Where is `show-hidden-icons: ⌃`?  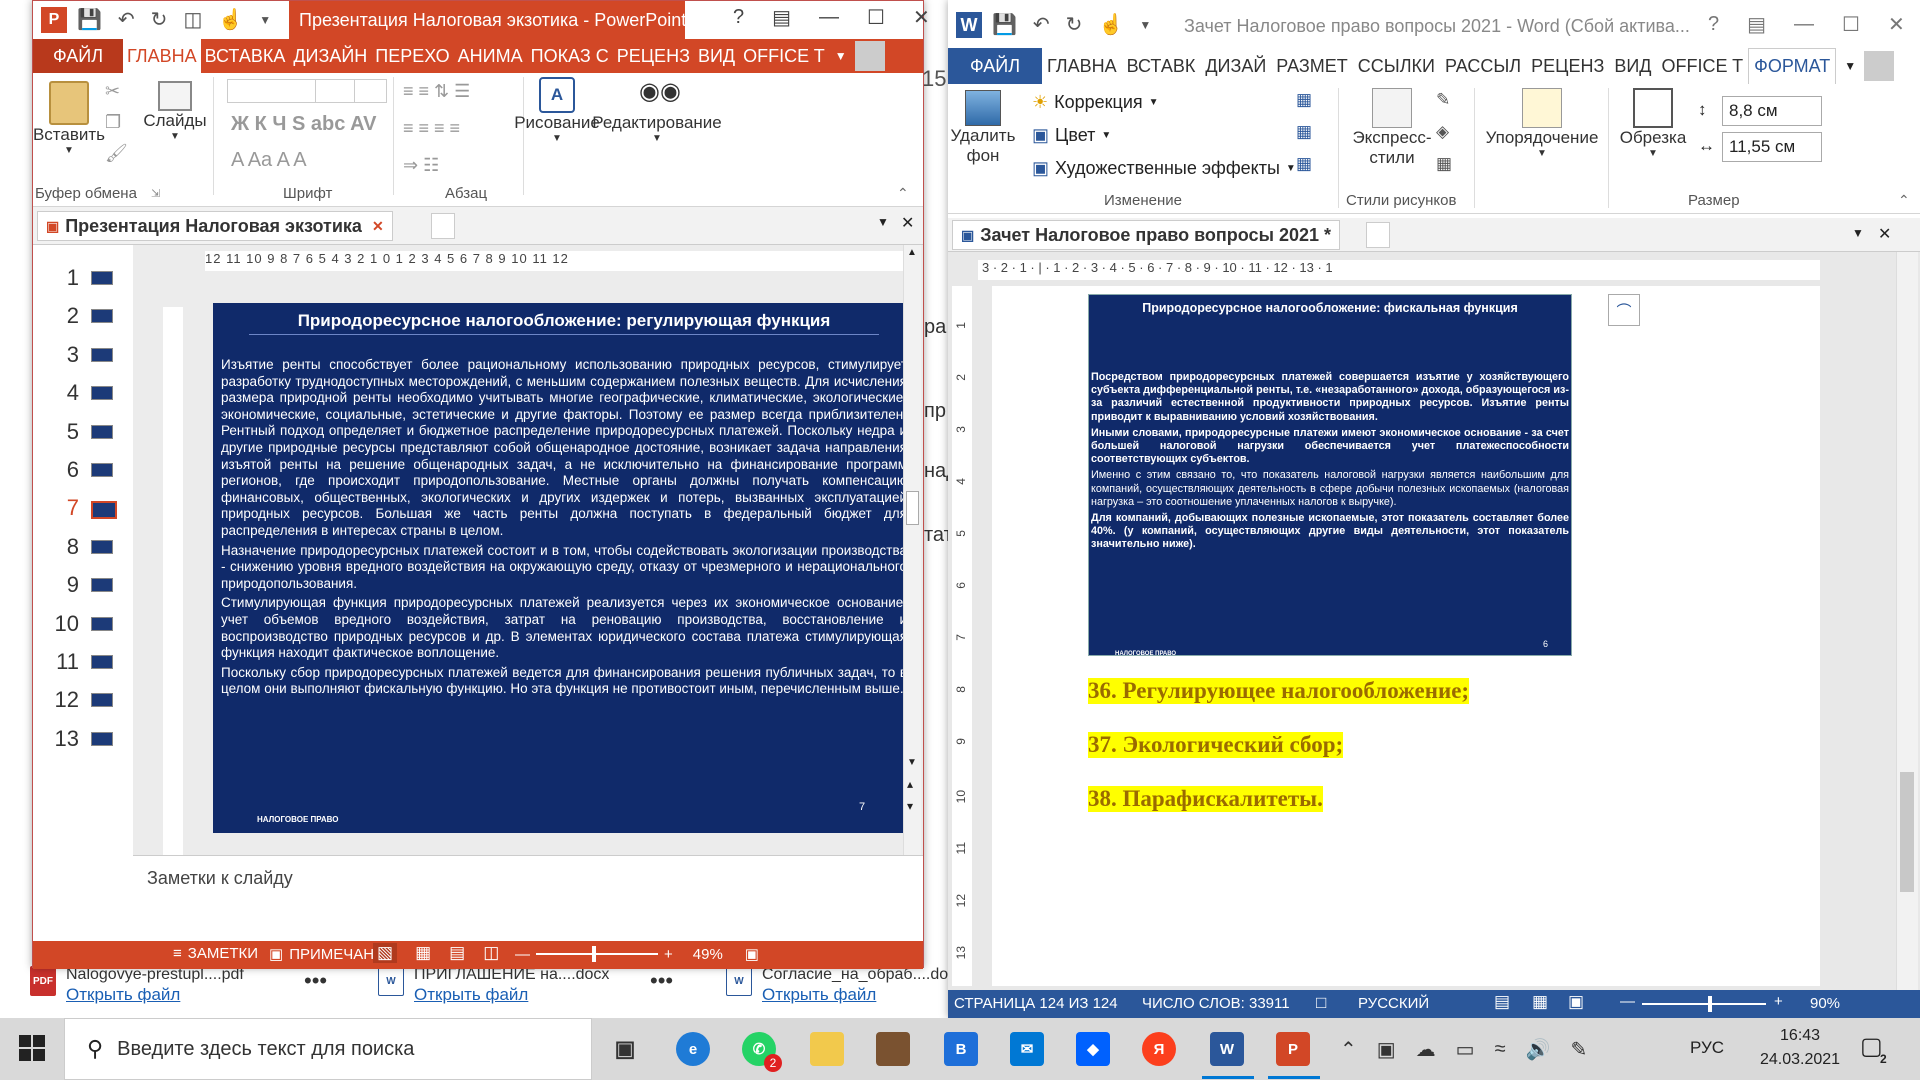 show-hidden-icons: ⌃ is located at coordinates (1348, 1049).